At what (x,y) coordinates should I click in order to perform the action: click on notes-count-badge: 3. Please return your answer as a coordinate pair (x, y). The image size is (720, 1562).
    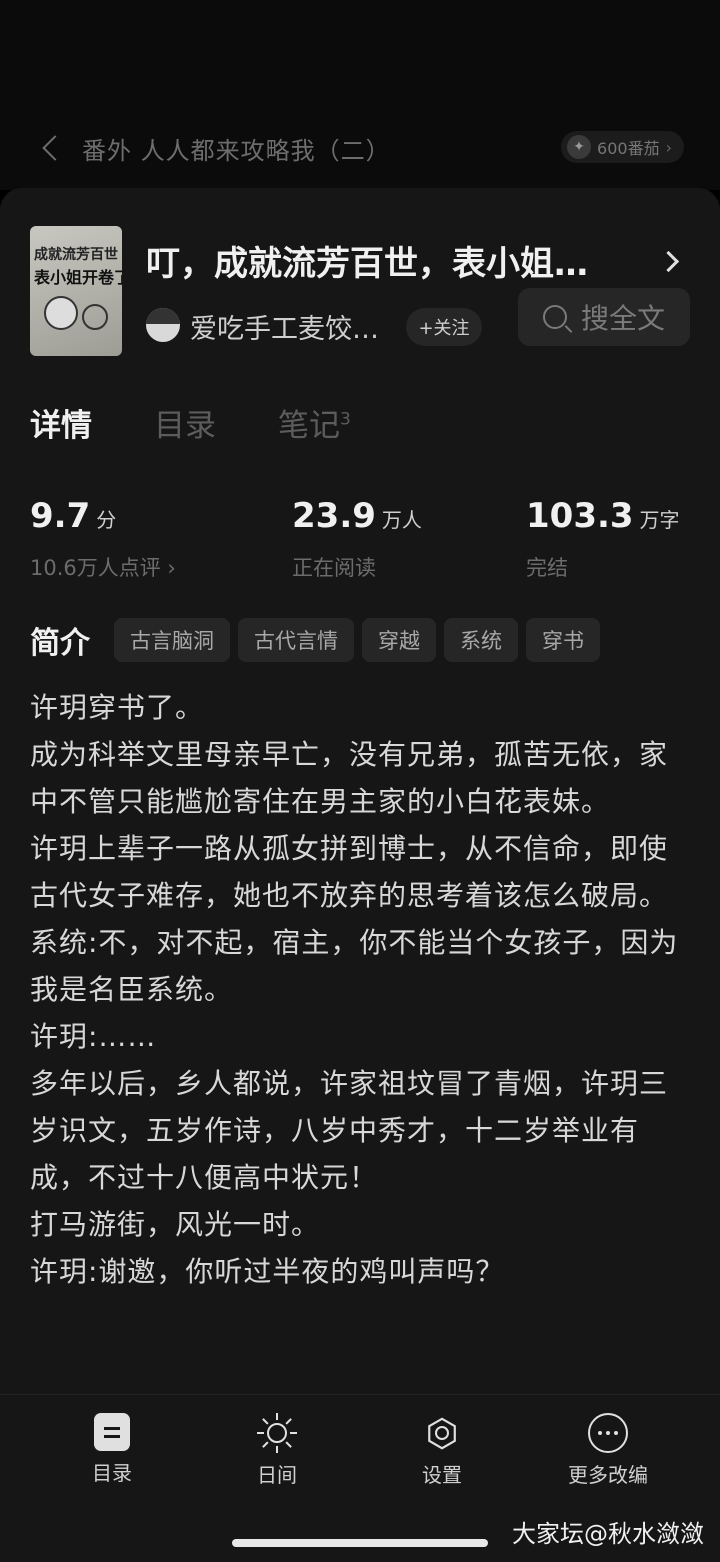
    Looking at the image, I should click on (345, 419).